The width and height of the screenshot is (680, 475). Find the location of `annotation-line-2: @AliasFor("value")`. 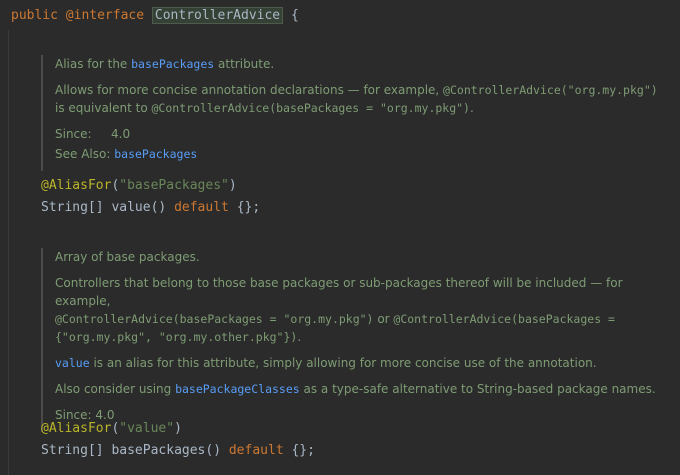

annotation-line-2: @AliasFor("value") is located at coordinates (111, 428).